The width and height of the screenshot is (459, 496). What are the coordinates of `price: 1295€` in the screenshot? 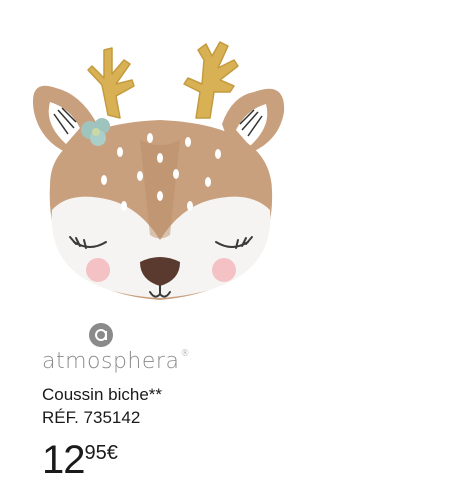 It's located at (80, 460).